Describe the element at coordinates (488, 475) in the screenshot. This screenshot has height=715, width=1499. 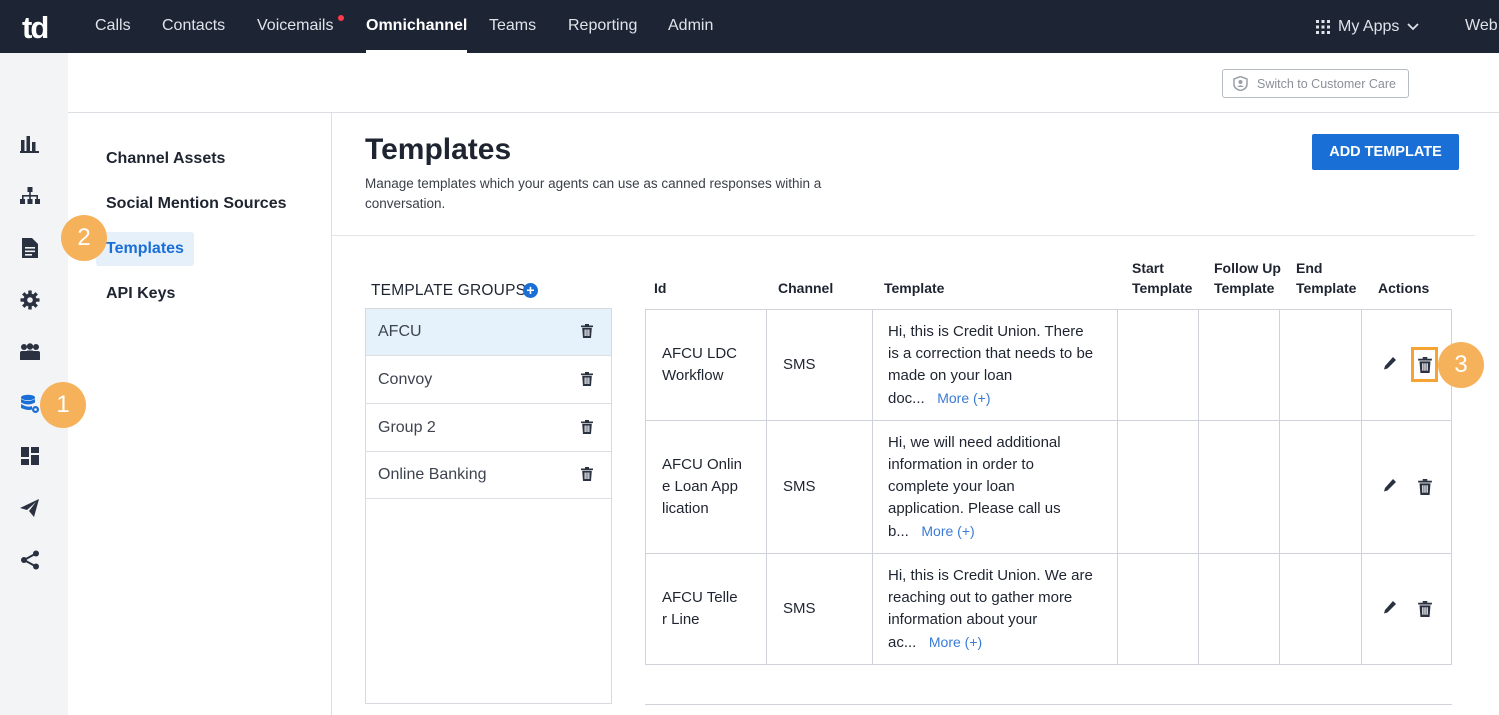
I see `group-item-online-banking: Online Banking` at that location.